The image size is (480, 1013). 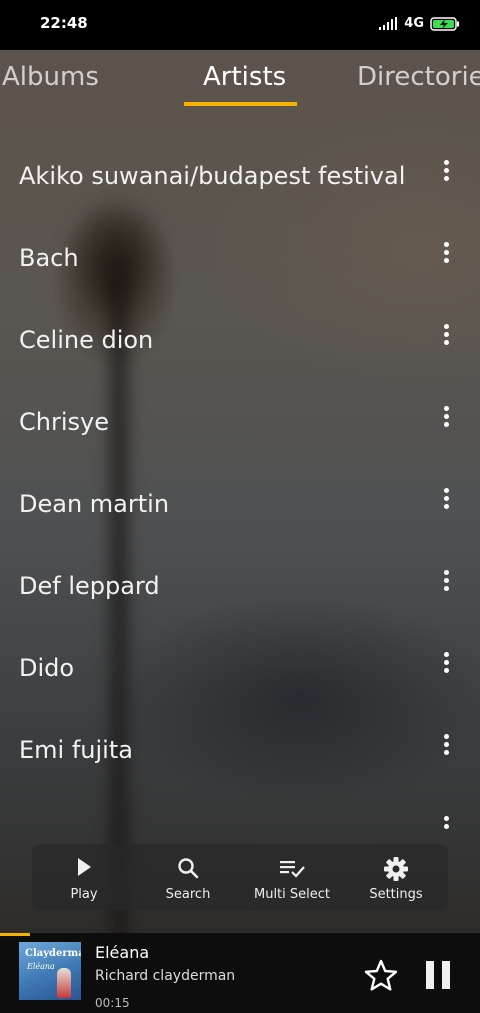 What do you see at coordinates (240, 419) in the screenshot?
I see `list-item: Chrisye` at bounding box center [240, 419].